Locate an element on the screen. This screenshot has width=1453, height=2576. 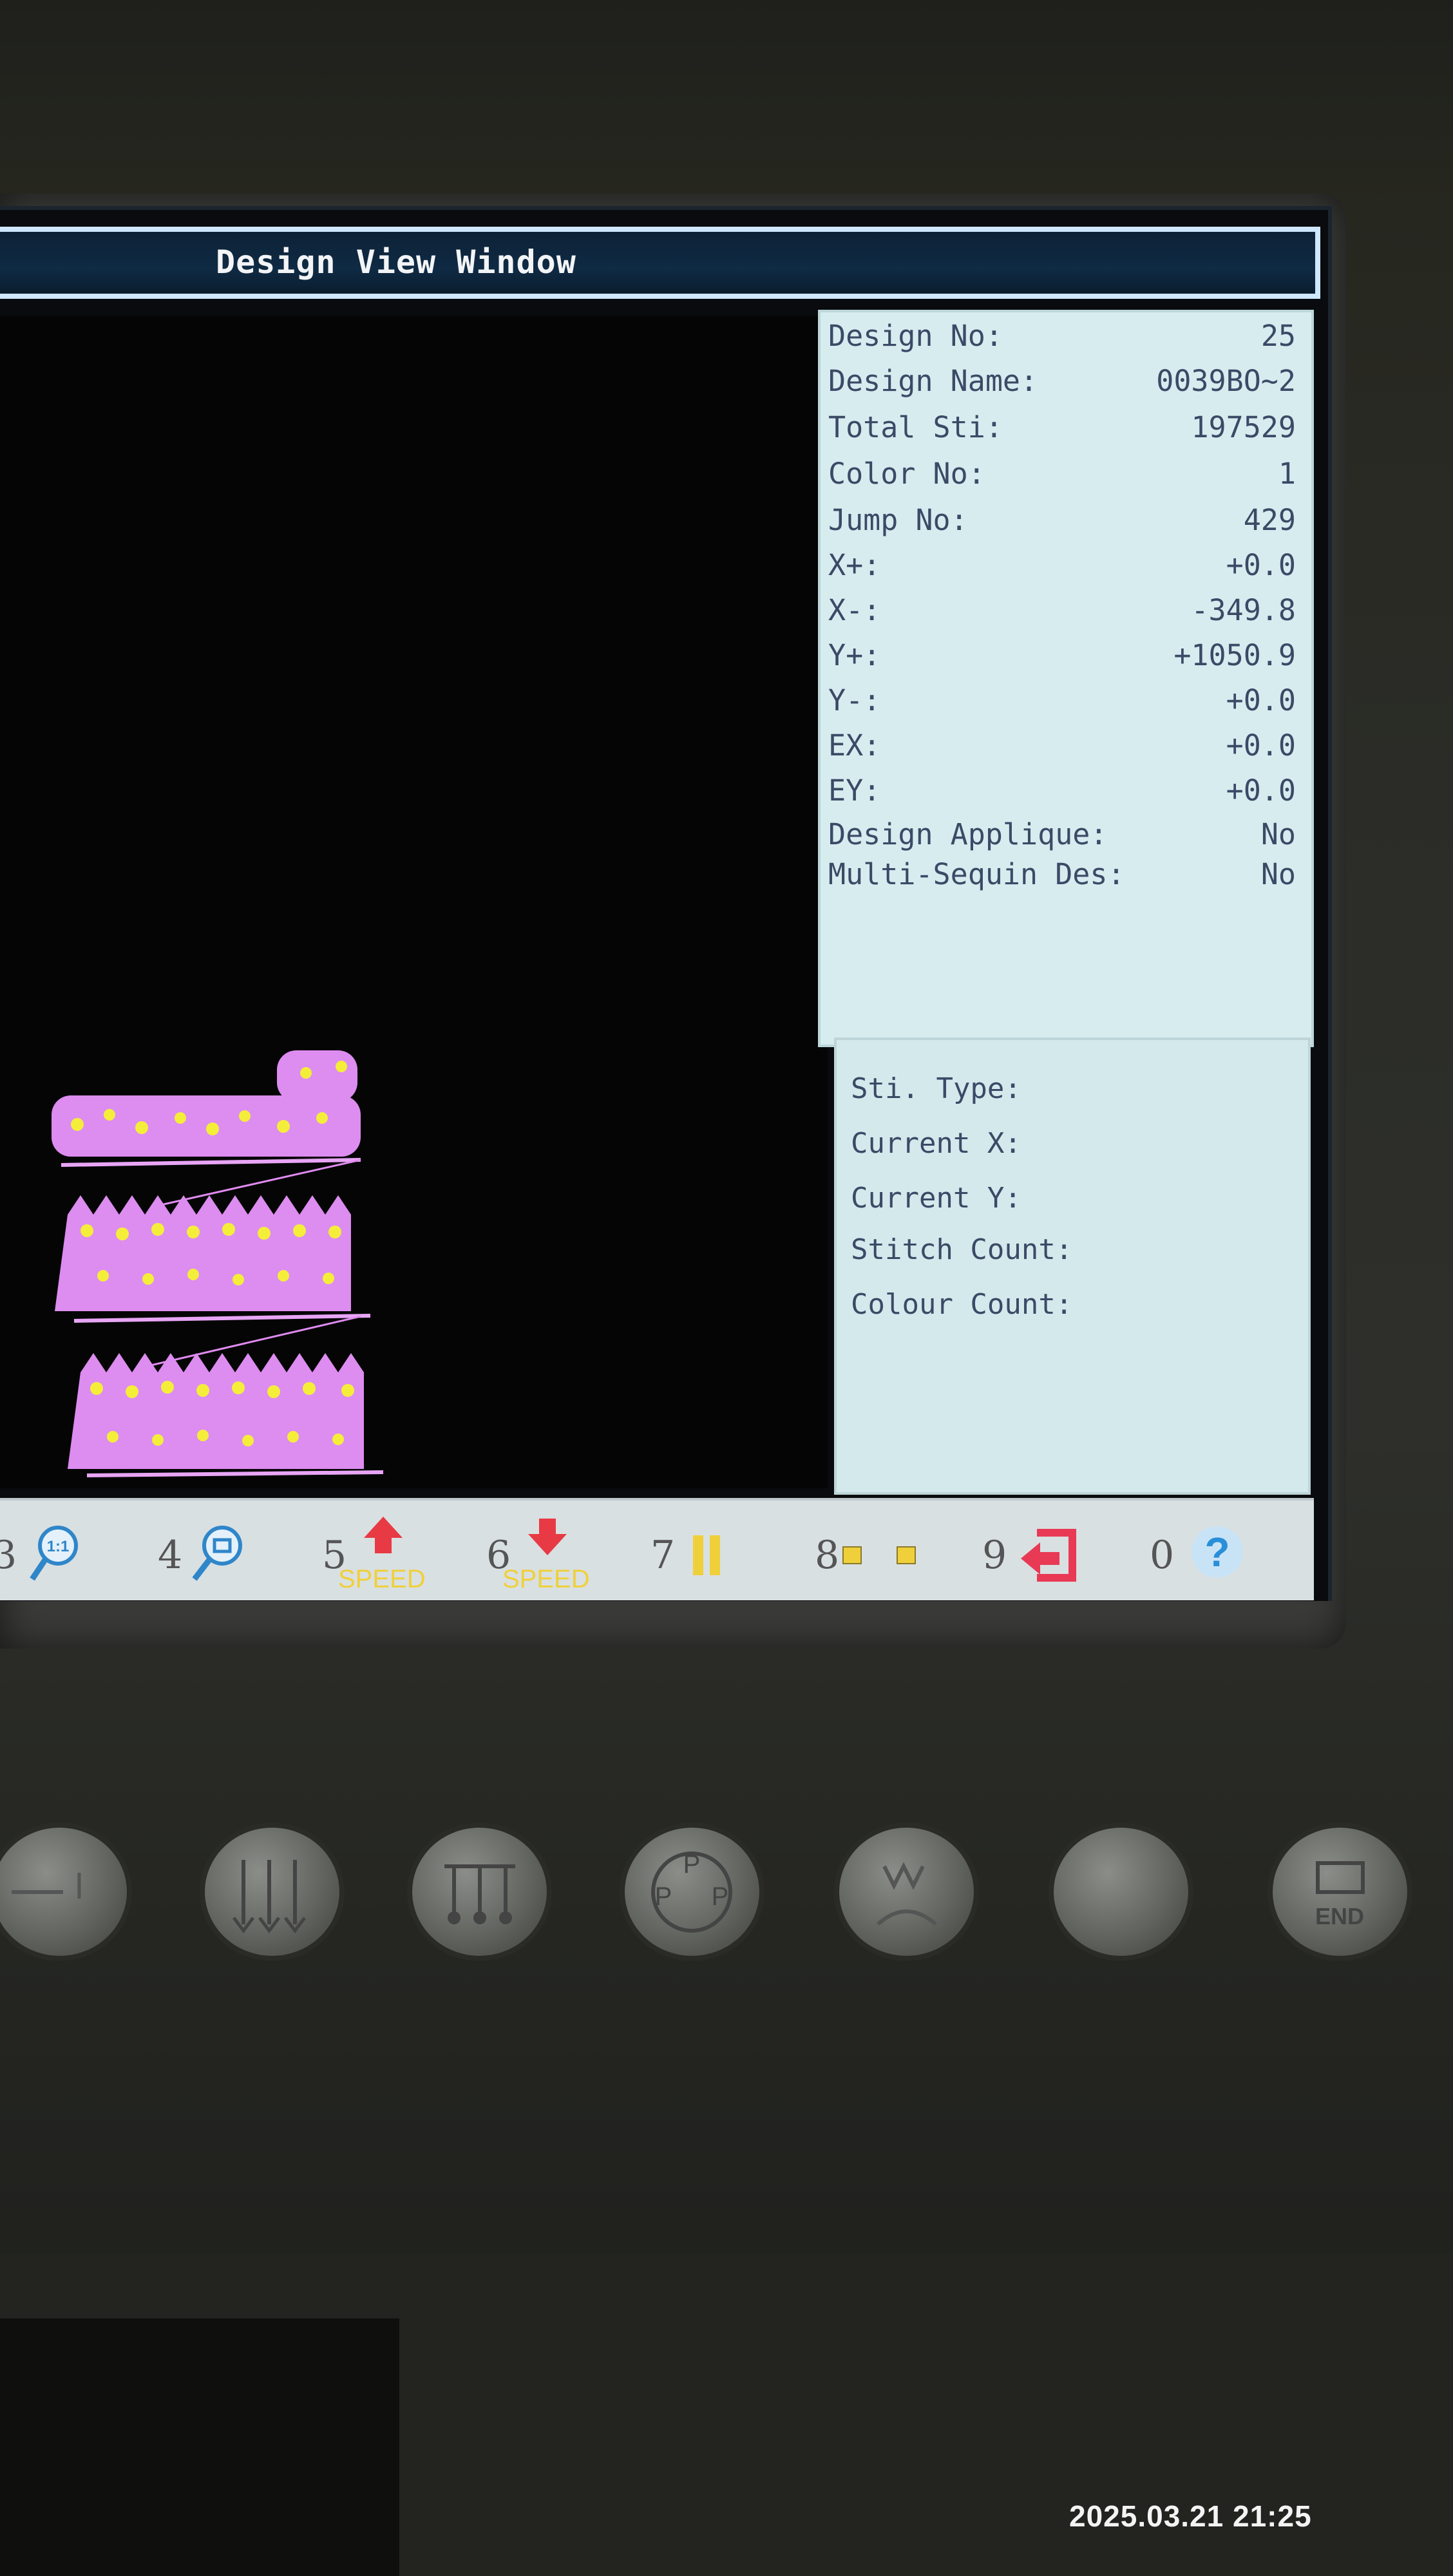
status-stitch-type: Sti. Type: is located at coordinates (936, 1089).